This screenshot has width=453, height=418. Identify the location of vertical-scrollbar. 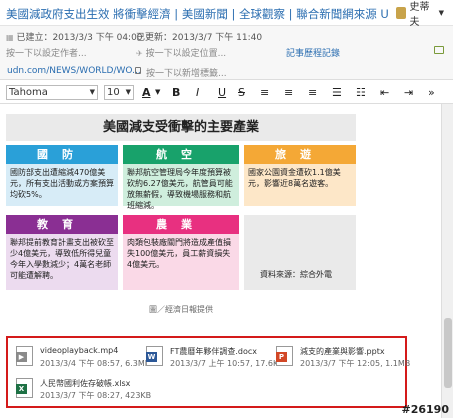
(447, 261).